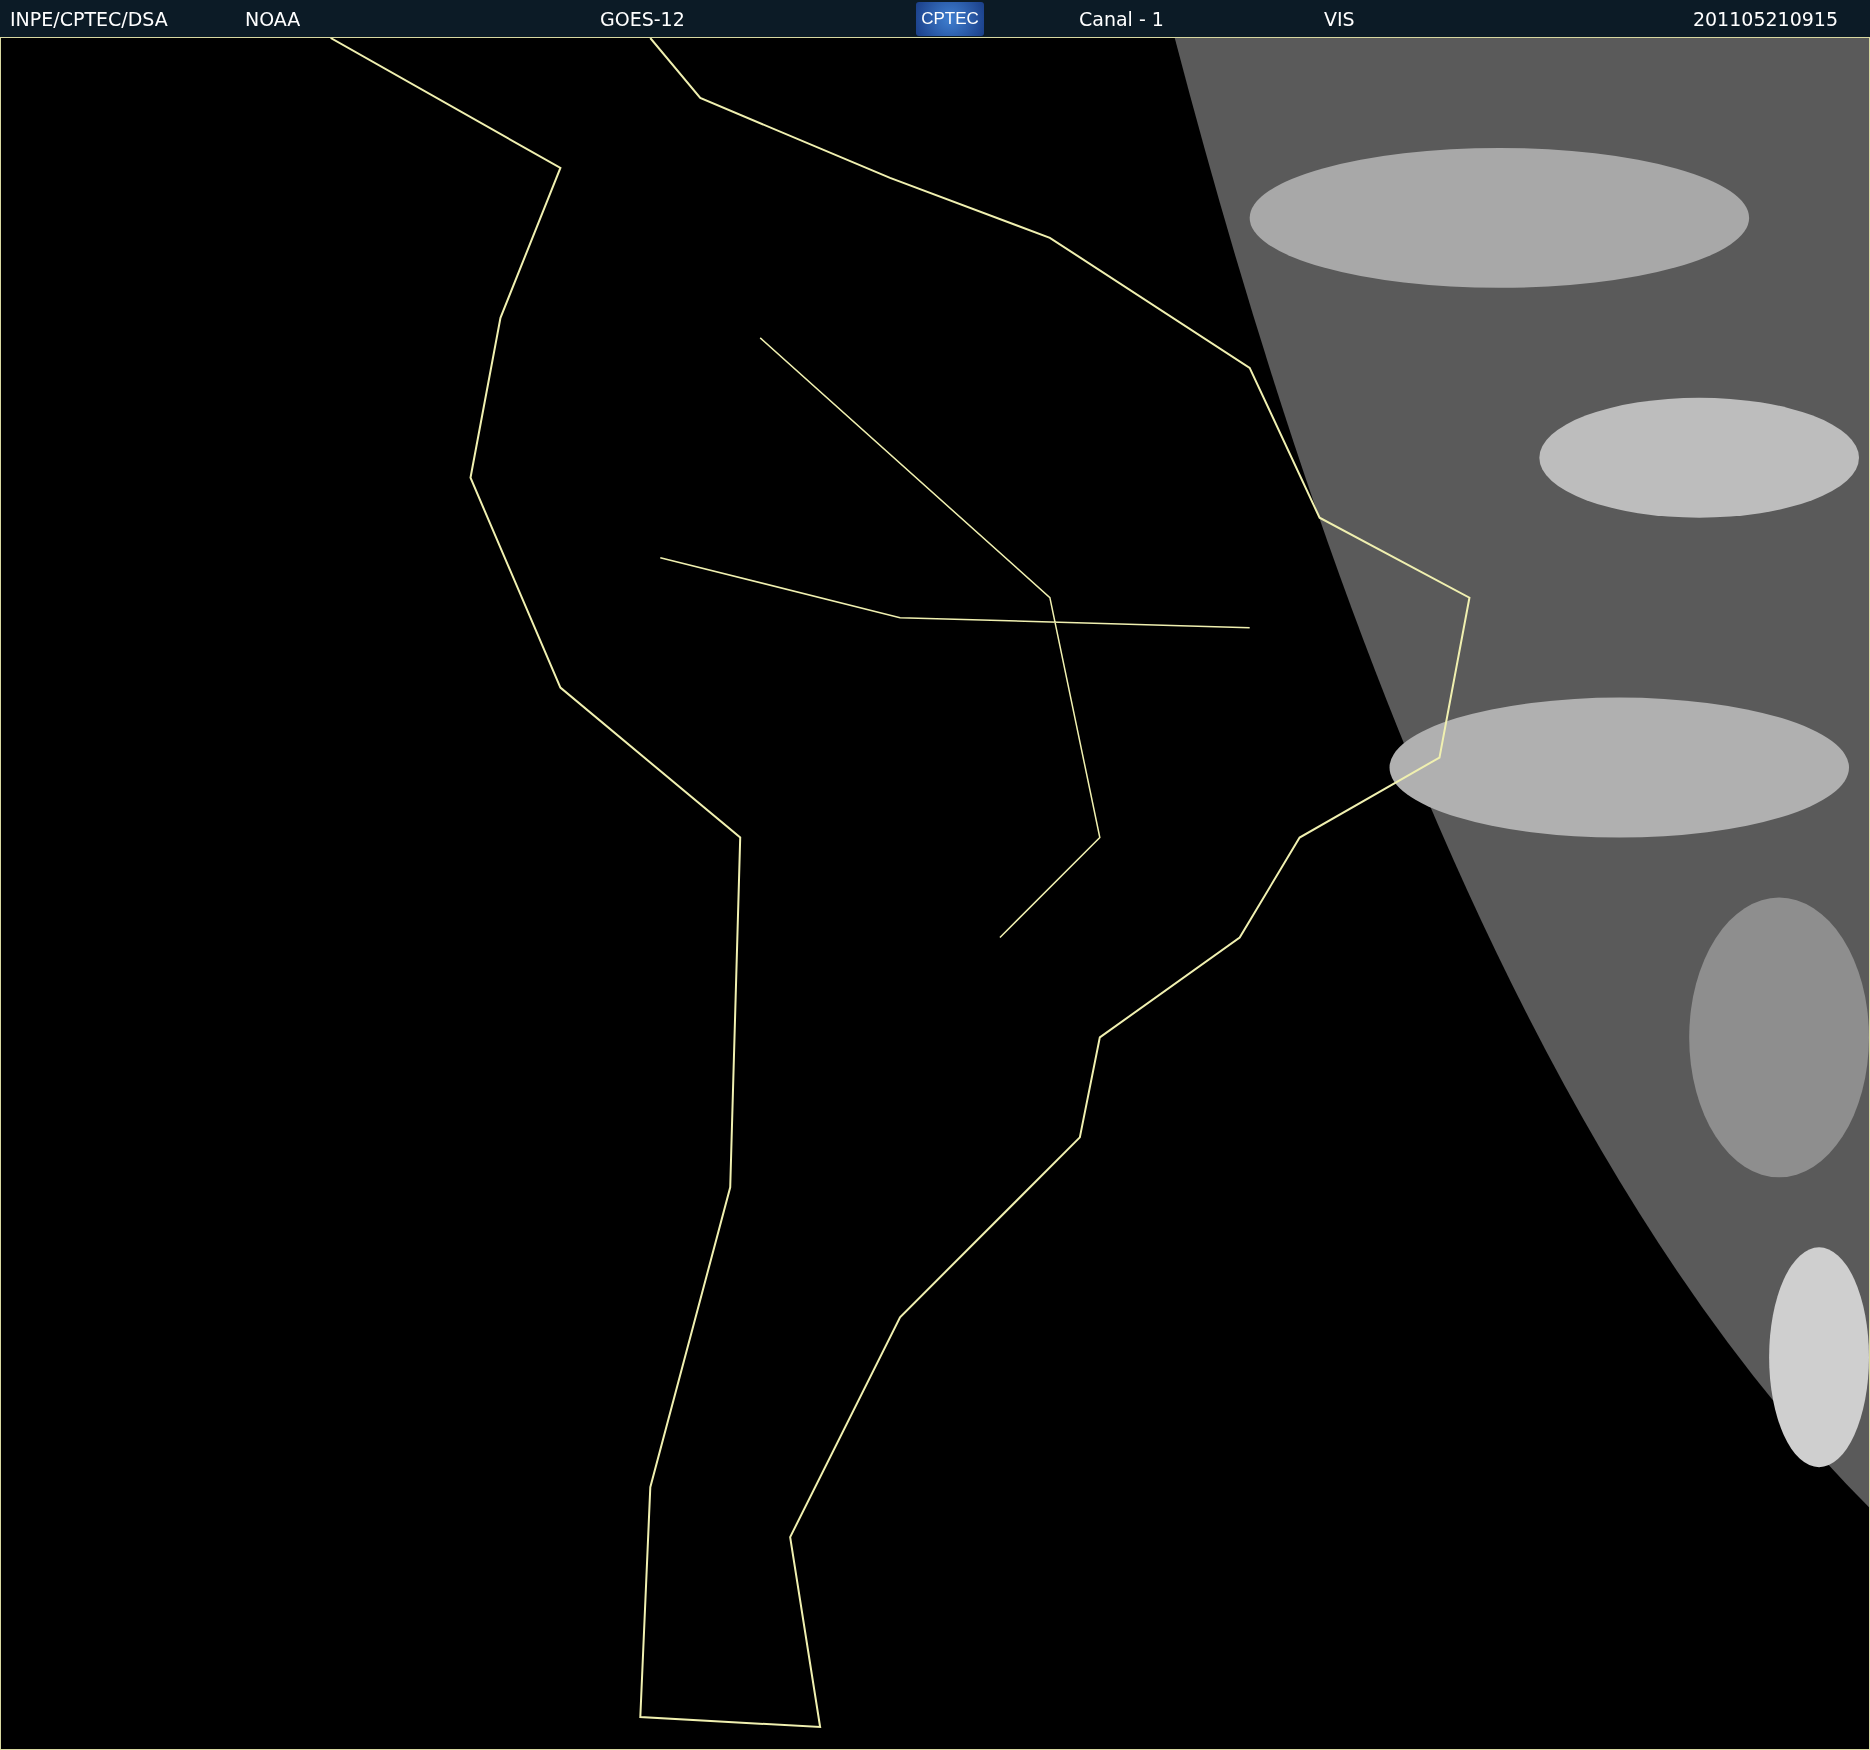 The height and width of the screenshot is (1750, 1870). I want to click on source-label: INPE/CPTEC/DSA, so click(89, 18).